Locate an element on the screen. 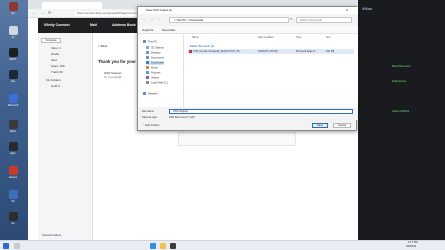 The height and width of the screenshot is (250, 445). search-icon is located at coordinates (17, 246).